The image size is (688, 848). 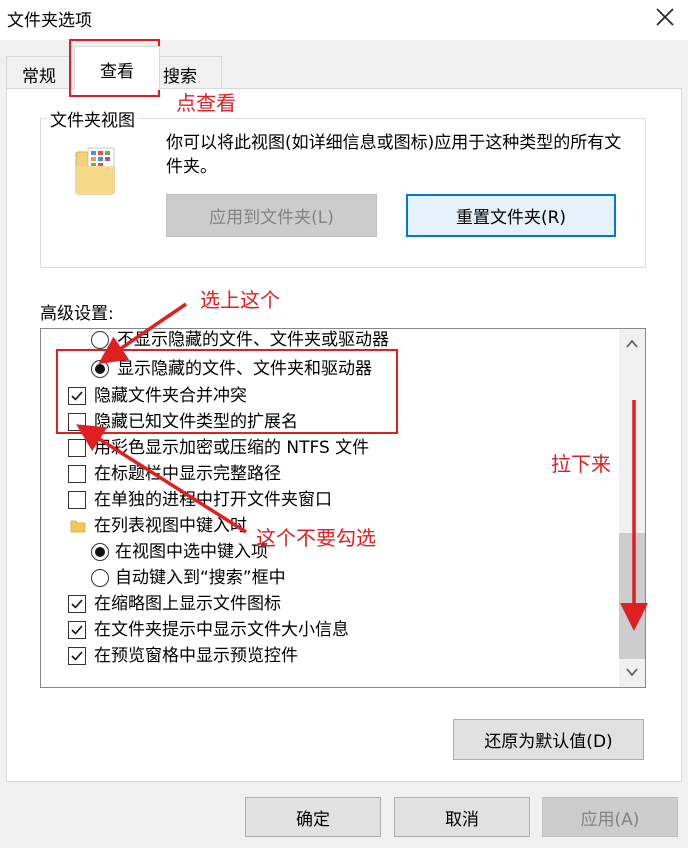 I want to click on scroll-down-arrow-icon, so click(x=632, y=672).